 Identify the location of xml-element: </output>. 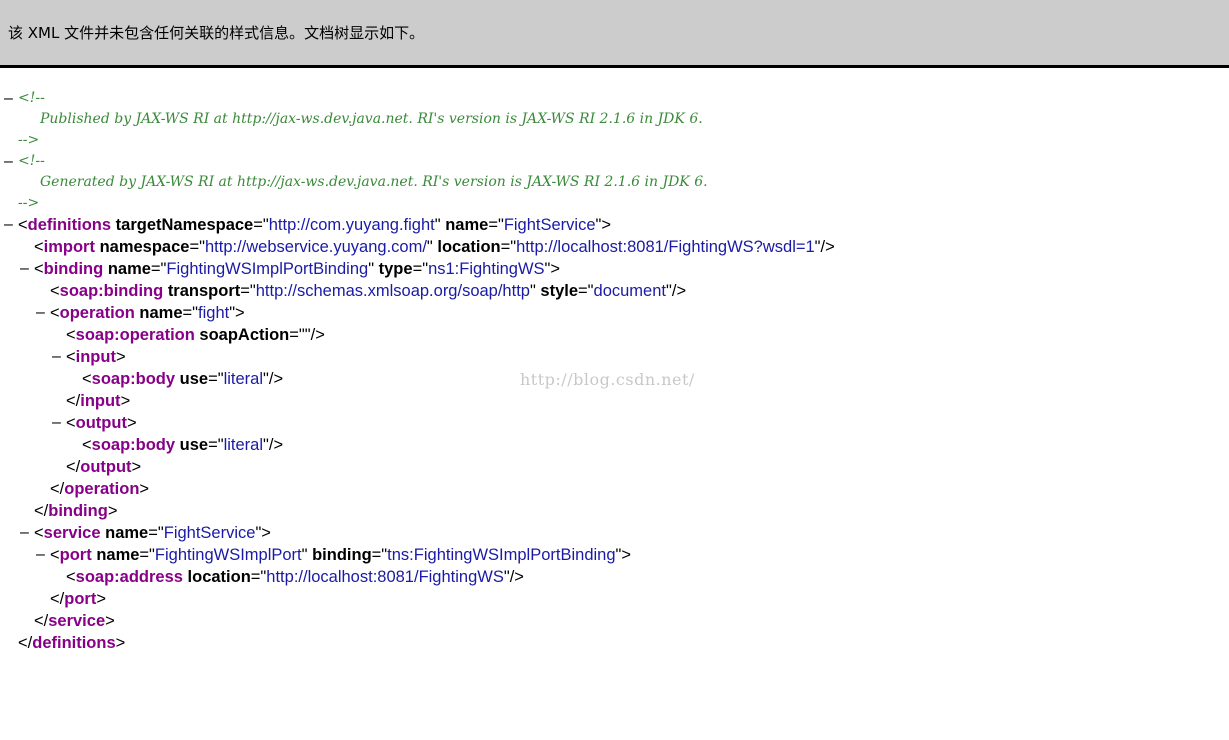
(104, 467).